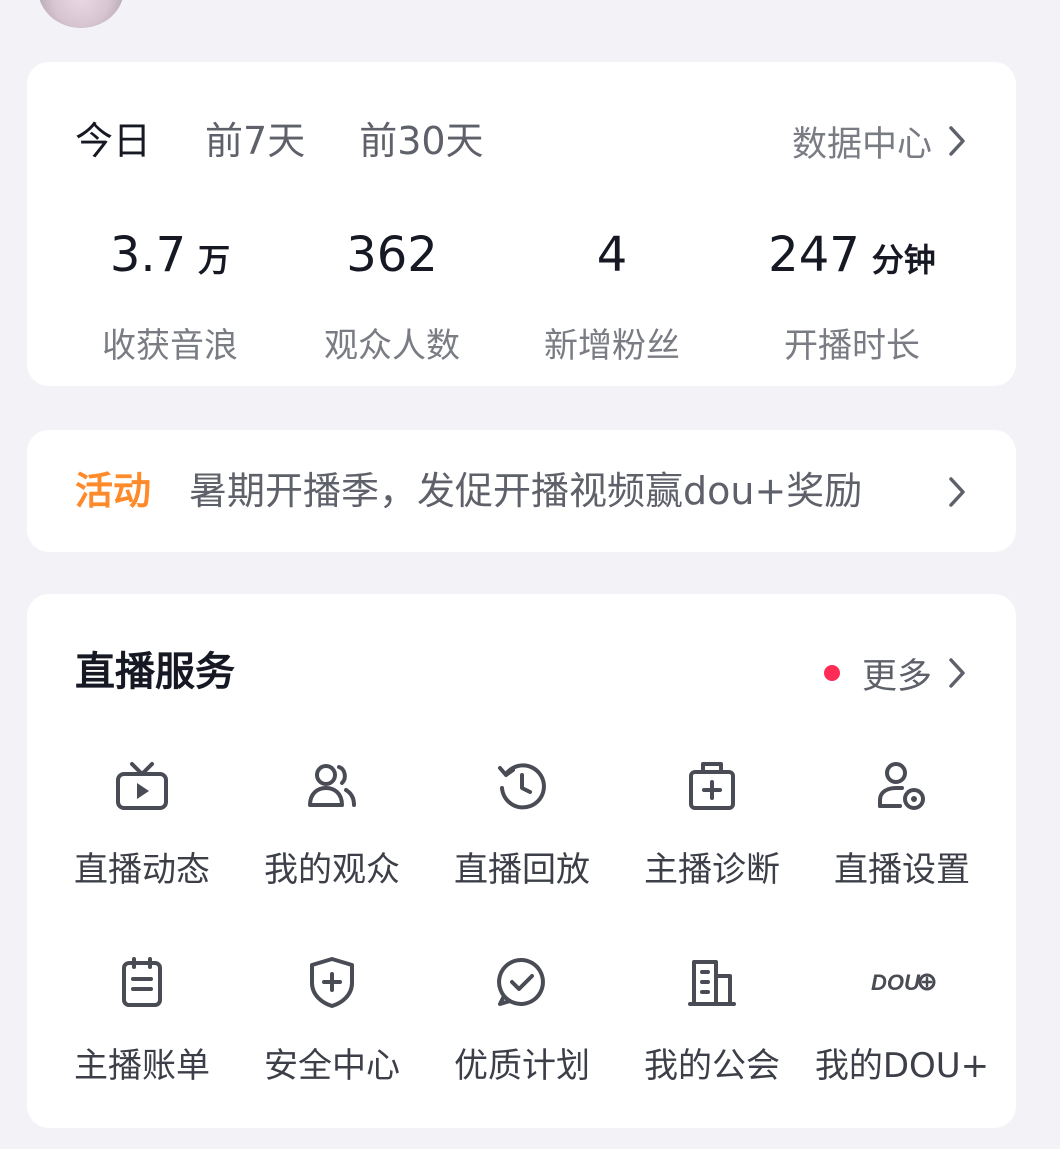 This screenshot has height=1149, width=1060. Describe the element at coordinates (902, 824) in the screenshot. I see `service-live-settings: 直播设置` at that location.